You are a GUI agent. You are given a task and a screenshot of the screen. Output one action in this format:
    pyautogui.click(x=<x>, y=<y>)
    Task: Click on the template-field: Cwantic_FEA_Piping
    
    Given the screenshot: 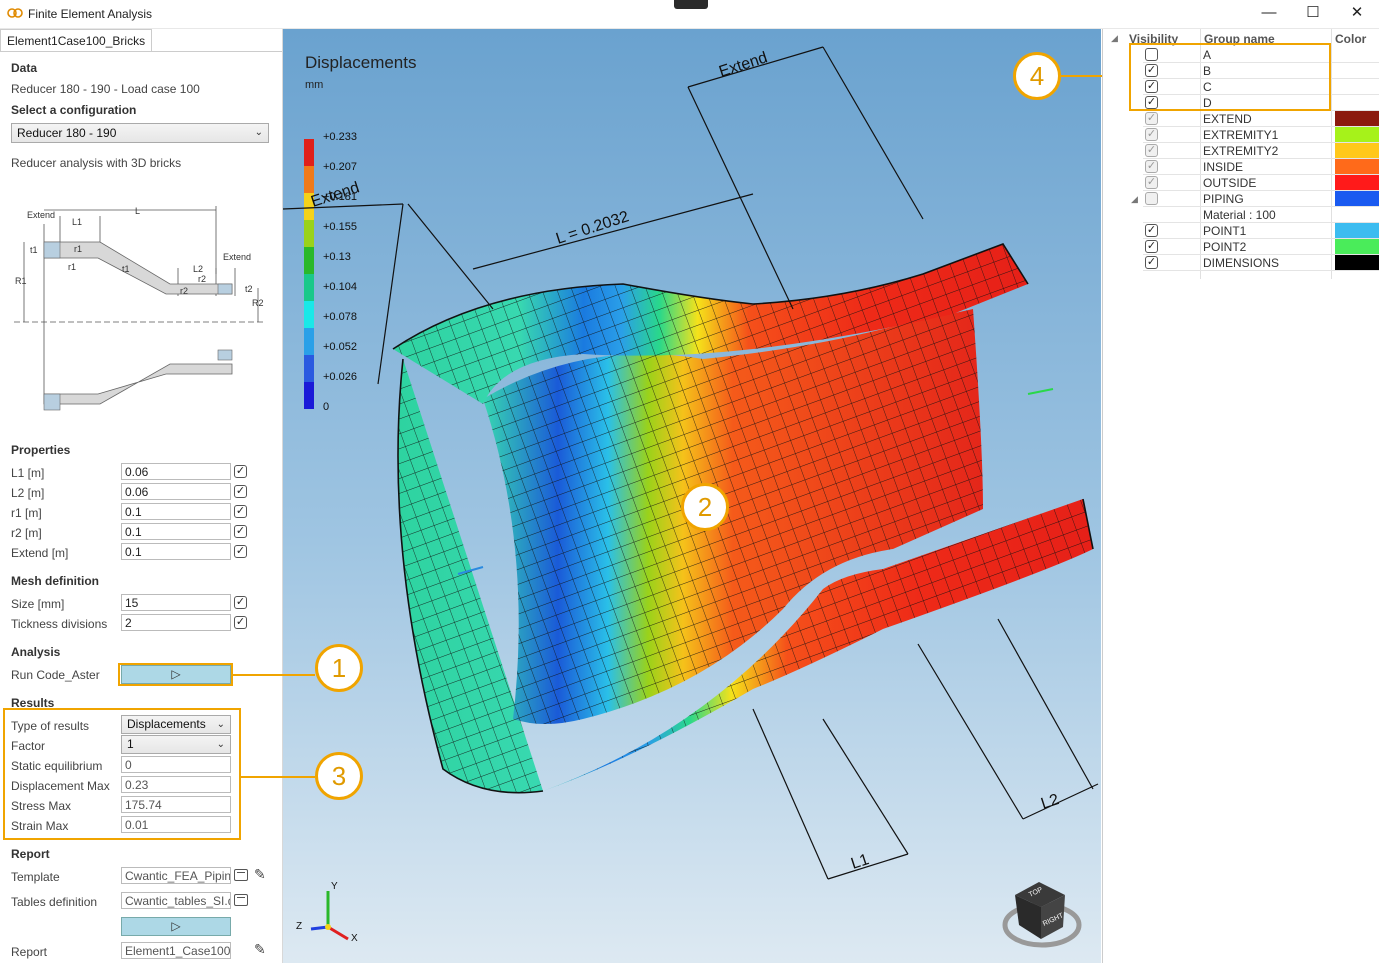 What is the action you would take?
    pyautogui.click(x=176, y=875)
    